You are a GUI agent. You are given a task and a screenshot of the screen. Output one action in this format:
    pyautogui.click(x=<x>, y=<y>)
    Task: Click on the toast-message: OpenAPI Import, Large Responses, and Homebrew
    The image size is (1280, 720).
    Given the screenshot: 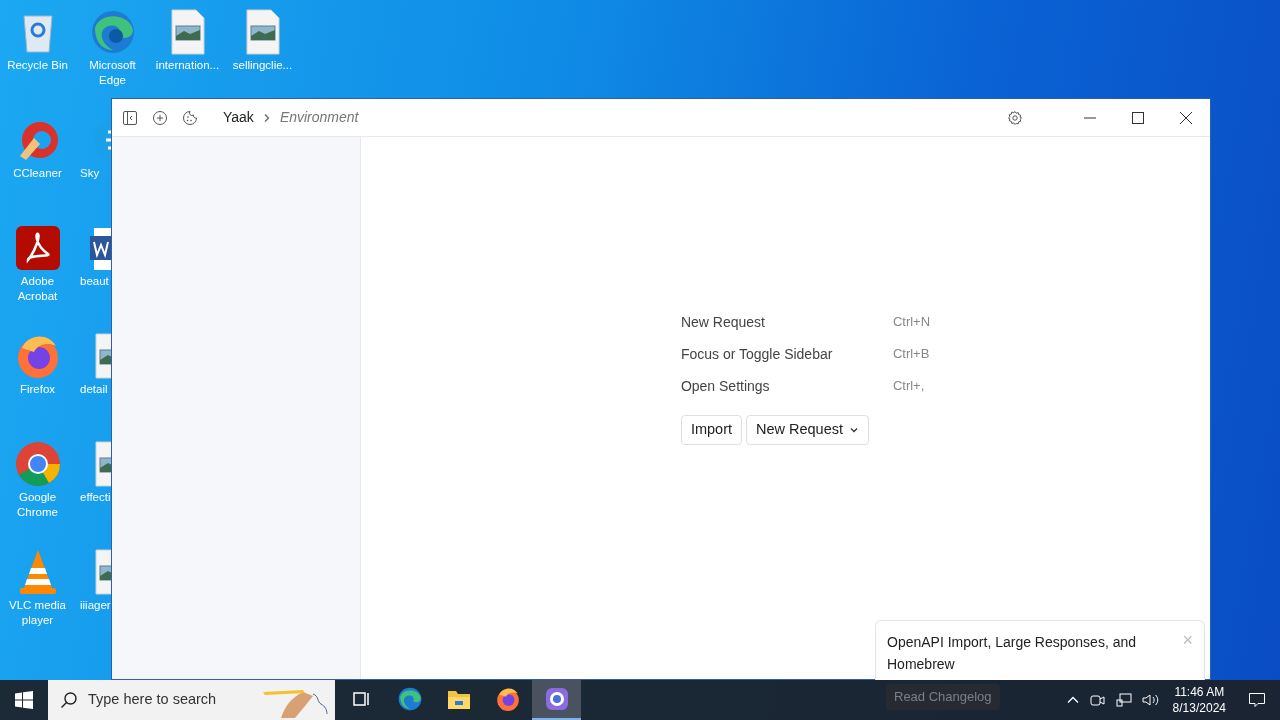 What is the action you would take?
    pyautogui.click(x=1012, y=653)
    